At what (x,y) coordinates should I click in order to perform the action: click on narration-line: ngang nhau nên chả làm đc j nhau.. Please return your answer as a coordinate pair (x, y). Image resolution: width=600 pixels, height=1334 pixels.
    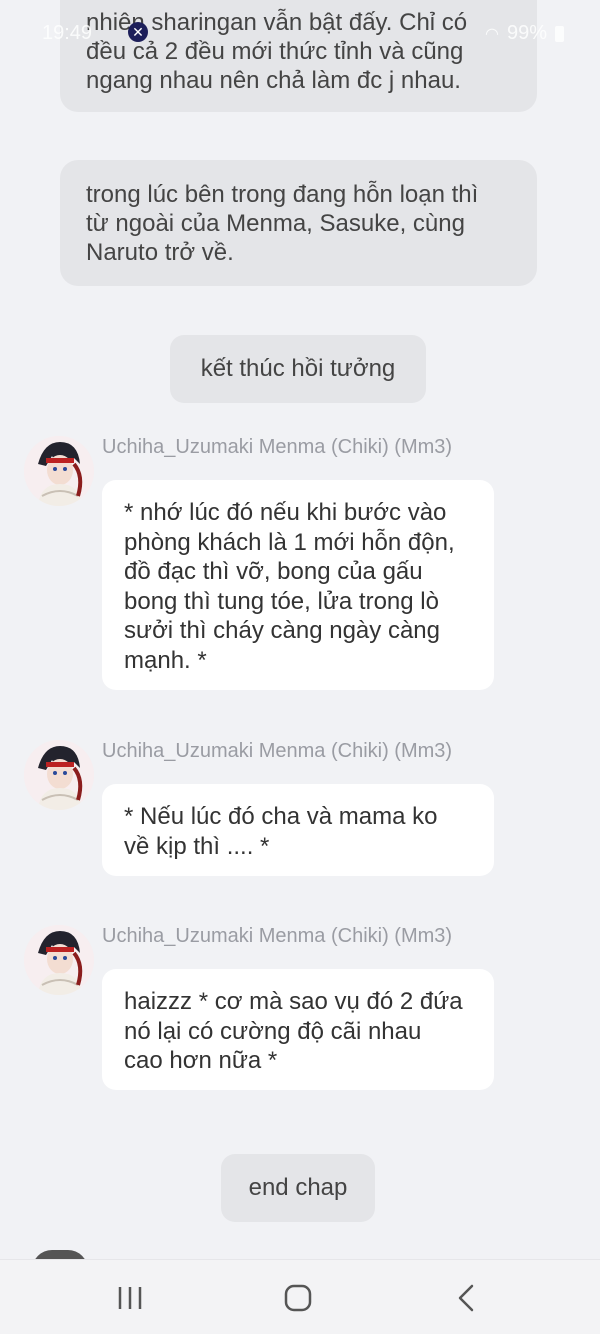
    Looking at the image, I should click on (273, 80).